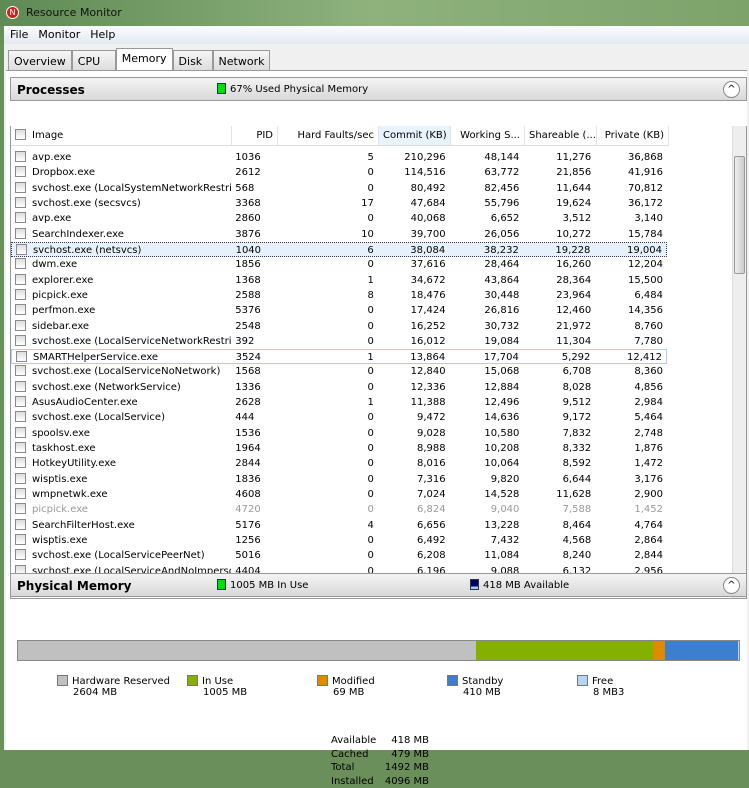 This screenshot has width=749, height=788. What do you see at coordinates (327, 172) in the screenshot?
I see `cell-hard-faults: 0` at bounding box center [327, 172].